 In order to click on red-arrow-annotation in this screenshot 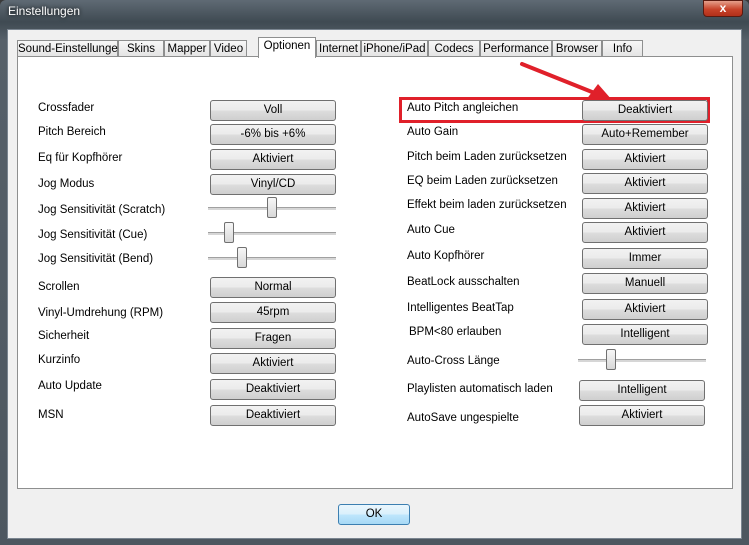, I will do `click(566, 81)`.